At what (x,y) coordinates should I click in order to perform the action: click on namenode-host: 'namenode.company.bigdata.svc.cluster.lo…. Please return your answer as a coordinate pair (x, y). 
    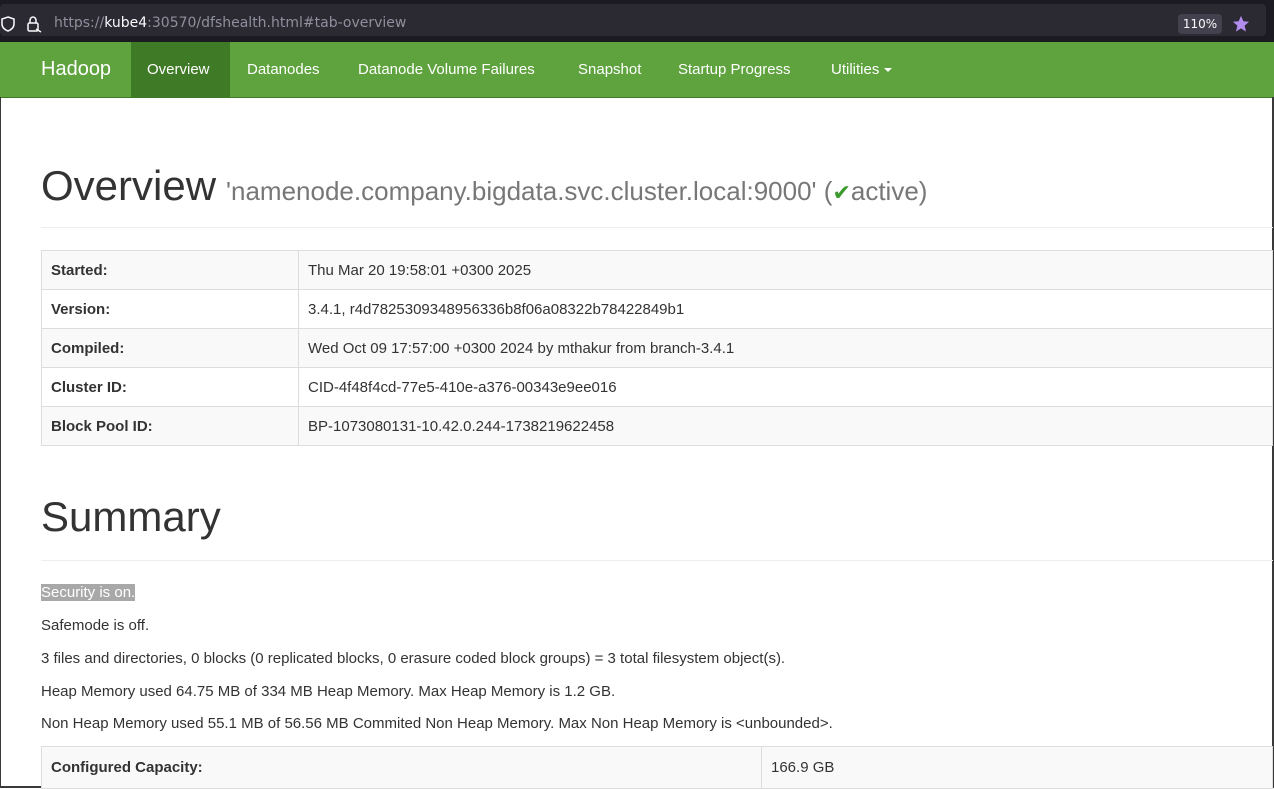
    Looking at the image, I should click on (576, 191).